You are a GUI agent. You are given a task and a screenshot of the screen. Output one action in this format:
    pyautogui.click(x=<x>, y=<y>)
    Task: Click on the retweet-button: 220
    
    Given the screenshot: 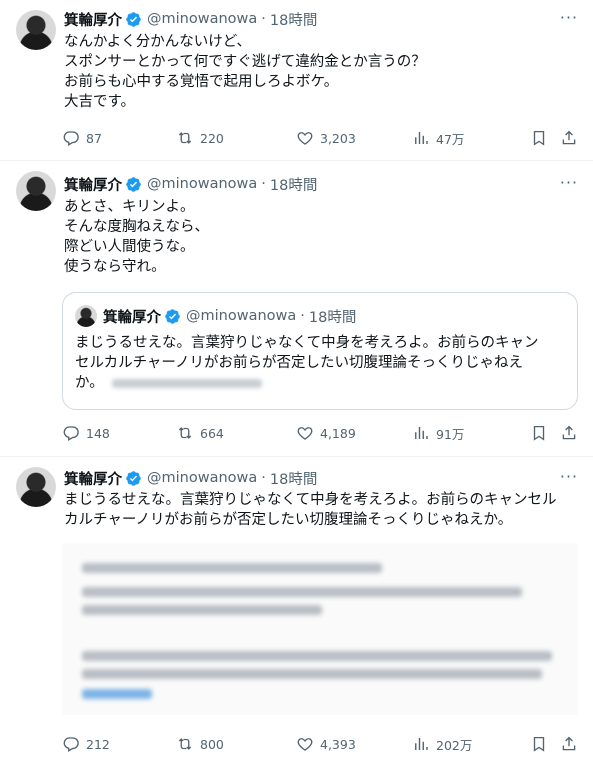 What is the action you would take?
    pyautogui.click(x=200, y=138)
    